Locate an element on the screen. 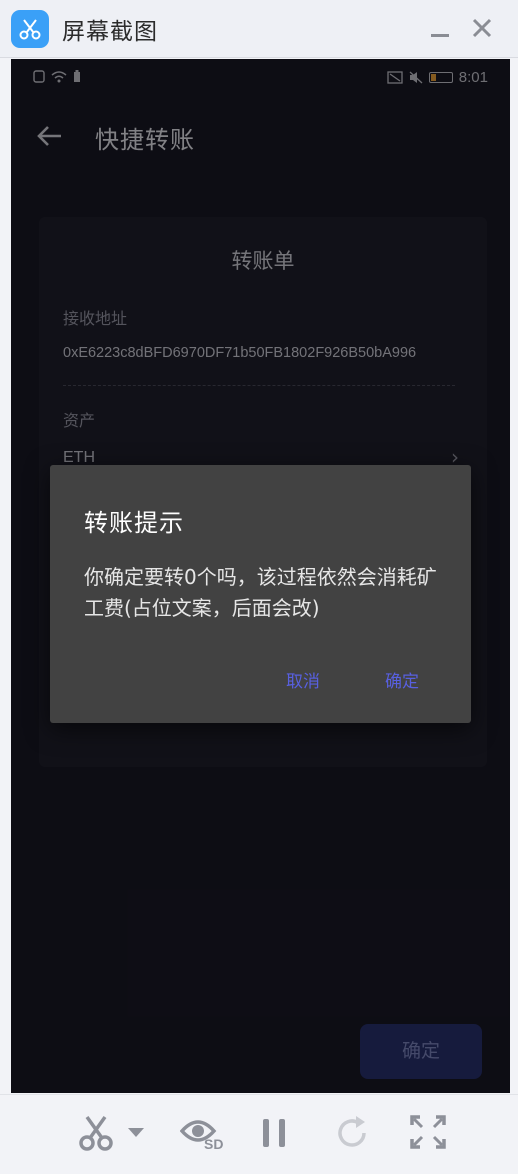 The height and width of the screenshot is (1174, 518). screenshot-dropdown-button is located at coordinates (136, 1134).